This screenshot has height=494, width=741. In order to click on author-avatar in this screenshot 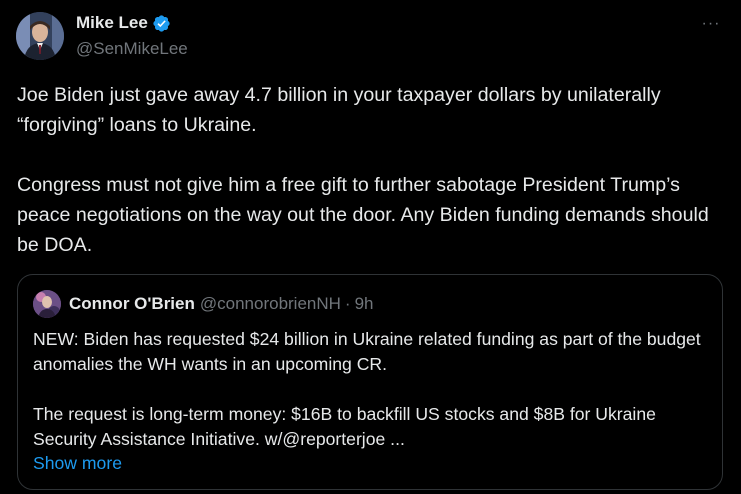, I will do `click(40, 36)`.